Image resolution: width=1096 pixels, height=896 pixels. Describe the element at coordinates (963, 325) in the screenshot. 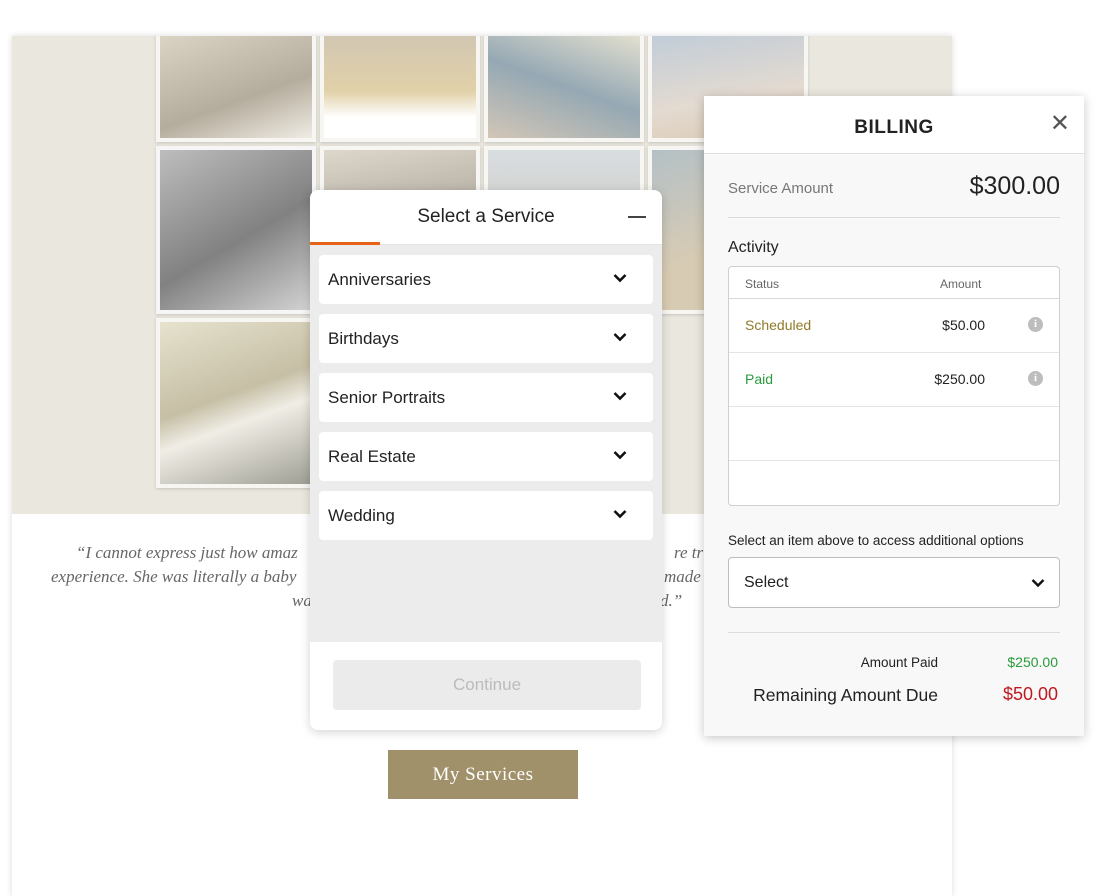

I see `row-amount: $50.00` at that location.